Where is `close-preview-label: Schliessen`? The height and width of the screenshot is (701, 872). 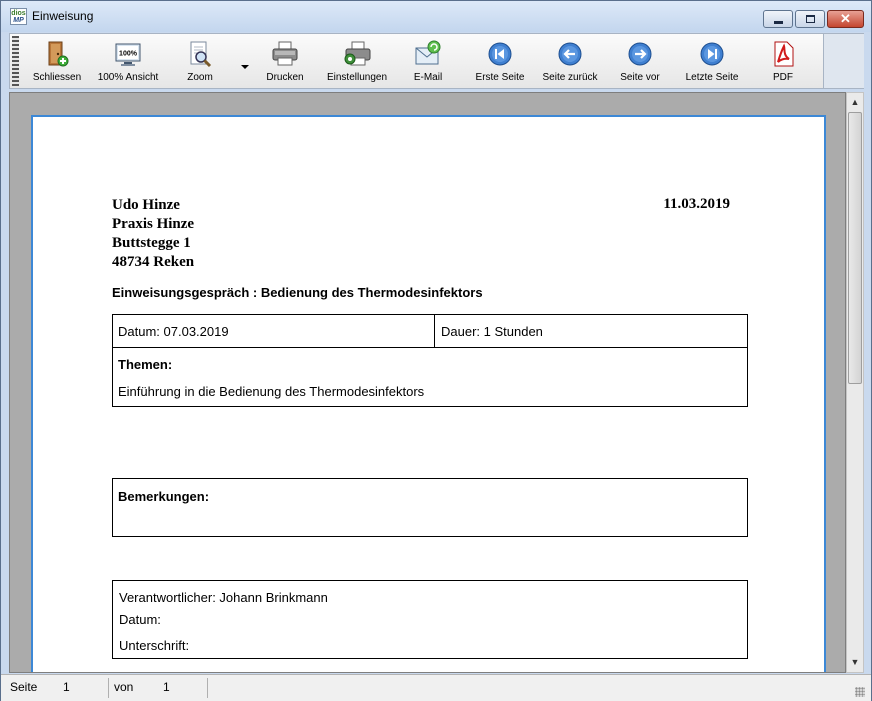
close-preview-label: Schliessen is located at coordinates (57, 77).